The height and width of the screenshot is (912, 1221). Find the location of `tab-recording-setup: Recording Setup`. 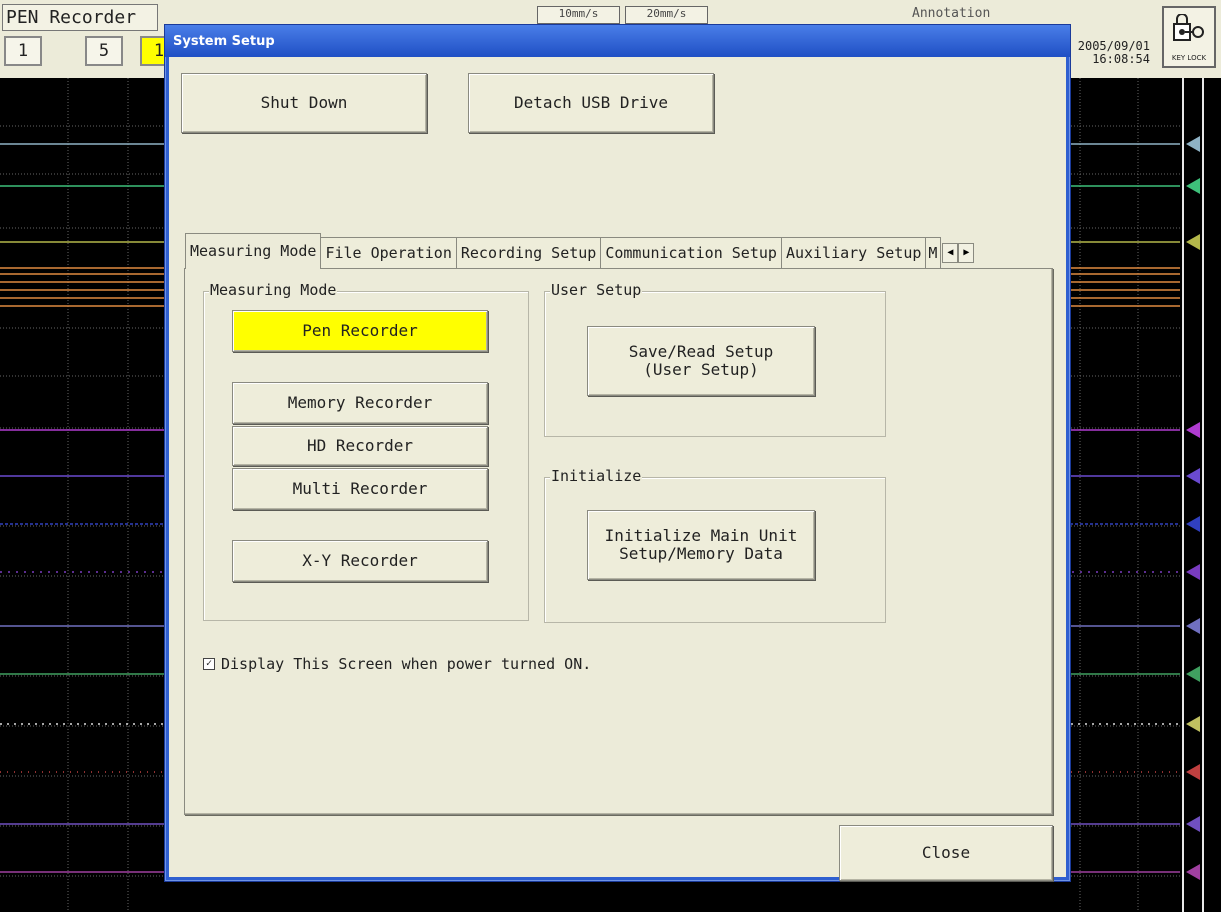

tab-recording-setup: Recording Setup is located at coordinates (528, 253).